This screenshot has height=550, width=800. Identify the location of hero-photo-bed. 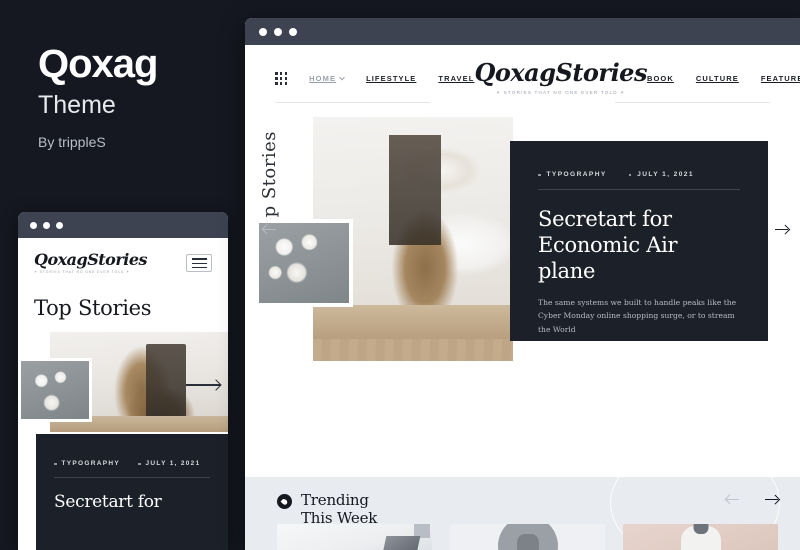
(413, 322).